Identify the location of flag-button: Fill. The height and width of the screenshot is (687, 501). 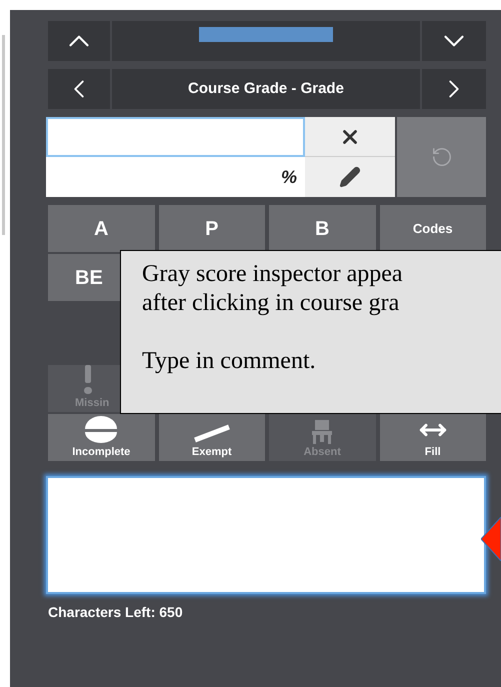
(433, 437).